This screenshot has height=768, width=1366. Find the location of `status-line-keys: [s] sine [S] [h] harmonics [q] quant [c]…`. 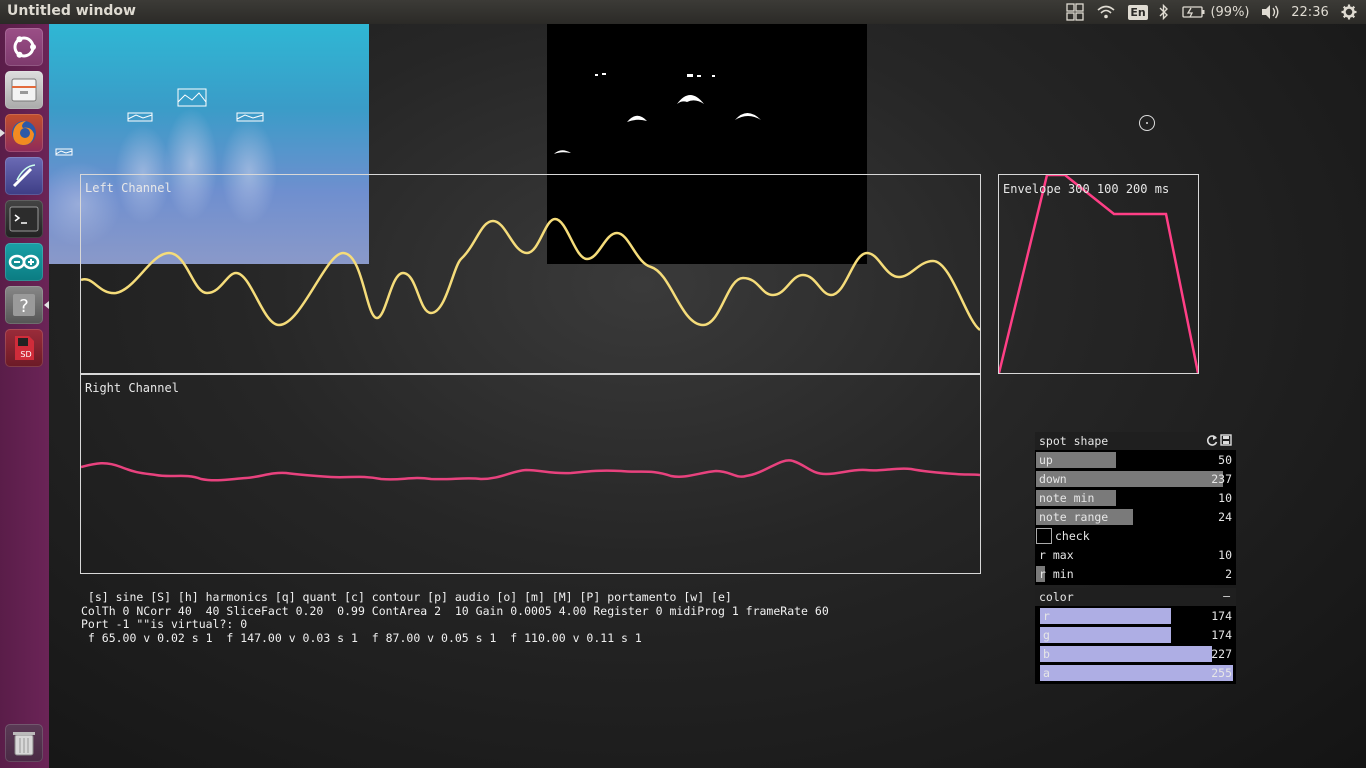

status-line-keys: [s] sine [S] [h] harmonics [q] quant [c]… is located at coordinates (406, 597).